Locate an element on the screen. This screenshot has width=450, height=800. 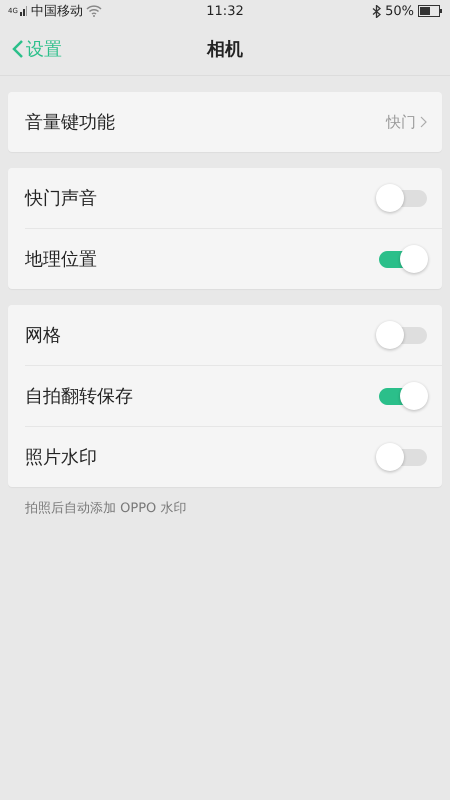
back-button: 设置 is located at coordinates (31, 48).